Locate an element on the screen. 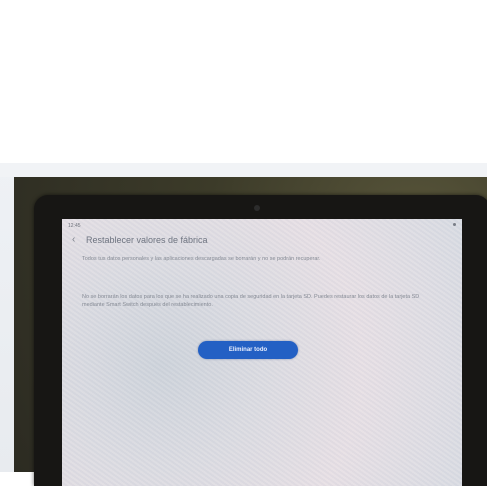 The image size is (487, 486). front-camera is located at coordinates (257, 208).